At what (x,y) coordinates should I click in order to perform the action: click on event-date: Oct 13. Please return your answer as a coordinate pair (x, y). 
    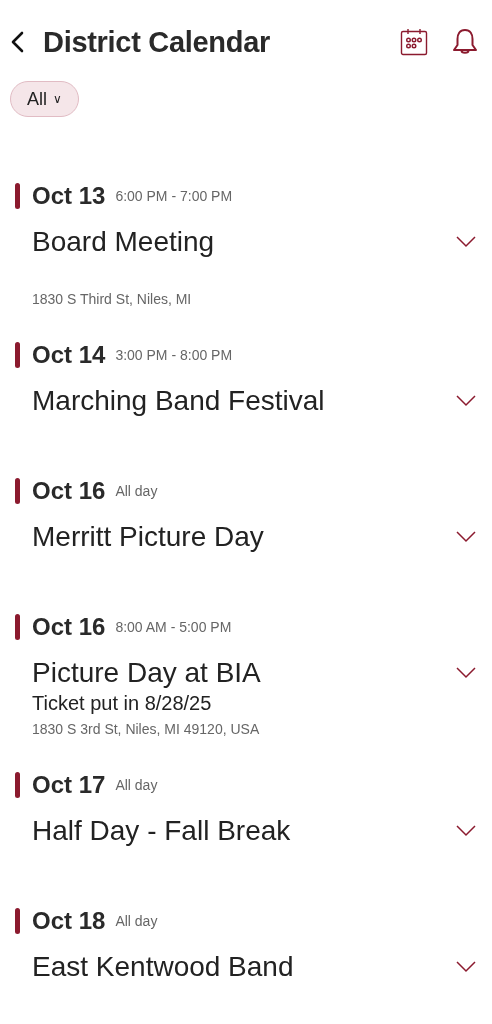
    Looking at the image, I should click on (69, 196).